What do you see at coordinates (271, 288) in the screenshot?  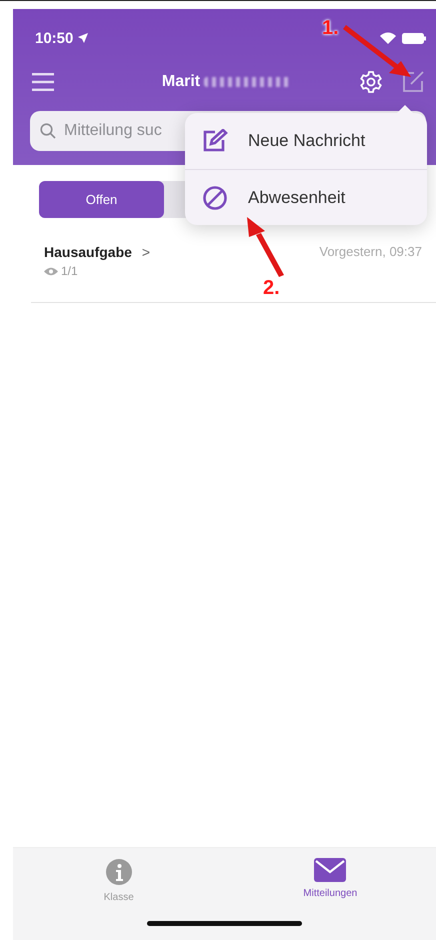 I see `annotation-label: 2.` at bounding box center [271, 288].